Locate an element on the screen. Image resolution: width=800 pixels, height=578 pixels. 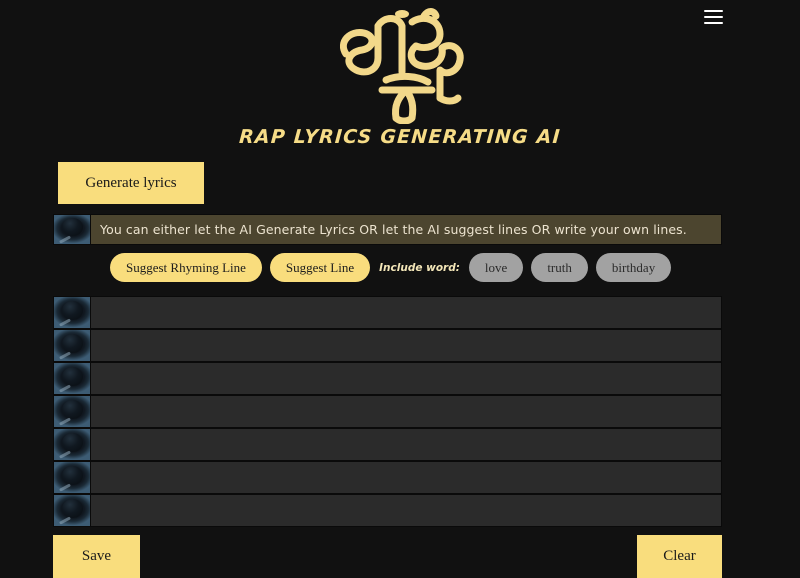
app-logo is located at coordinates (400, 63).